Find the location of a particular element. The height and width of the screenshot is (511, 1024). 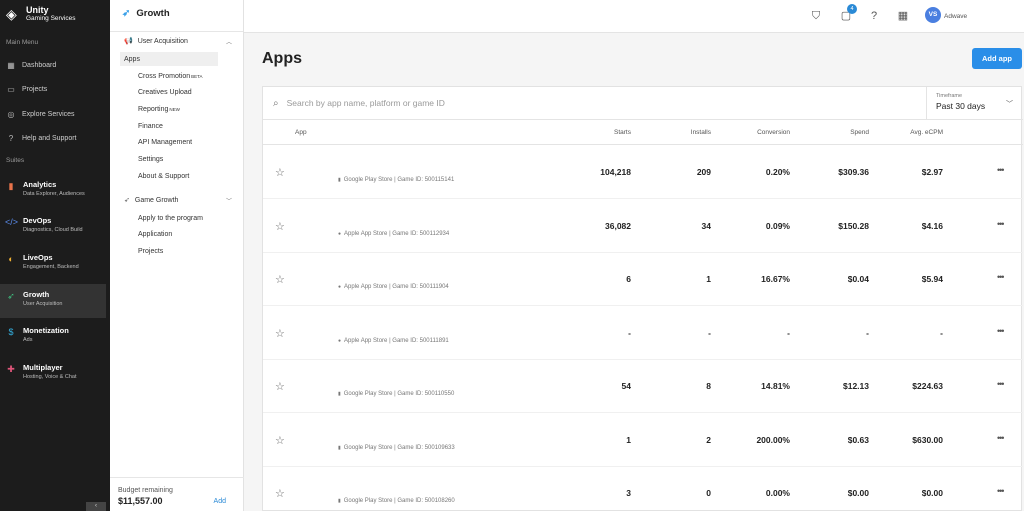

subnav-item-apply-program: Apply to the program is located at coordinates (183, 218).